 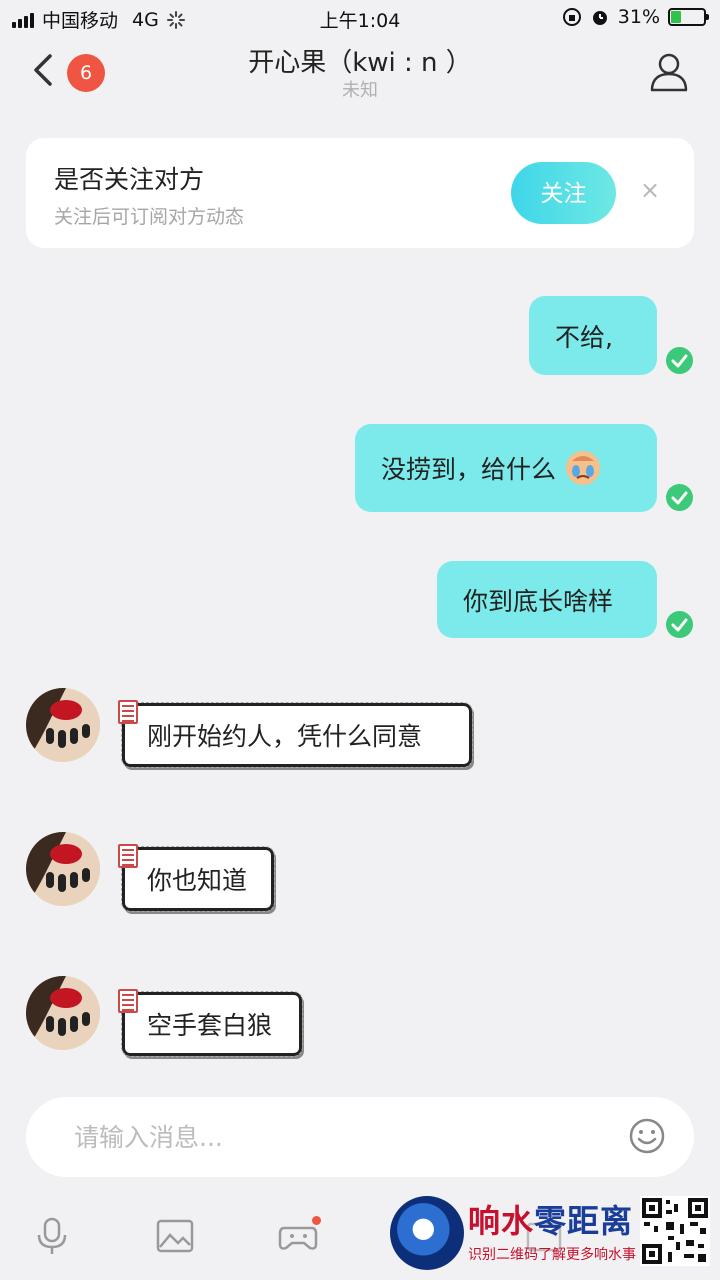 I want to click on outgoing-message: 不给,, so click(x=593, y=335).